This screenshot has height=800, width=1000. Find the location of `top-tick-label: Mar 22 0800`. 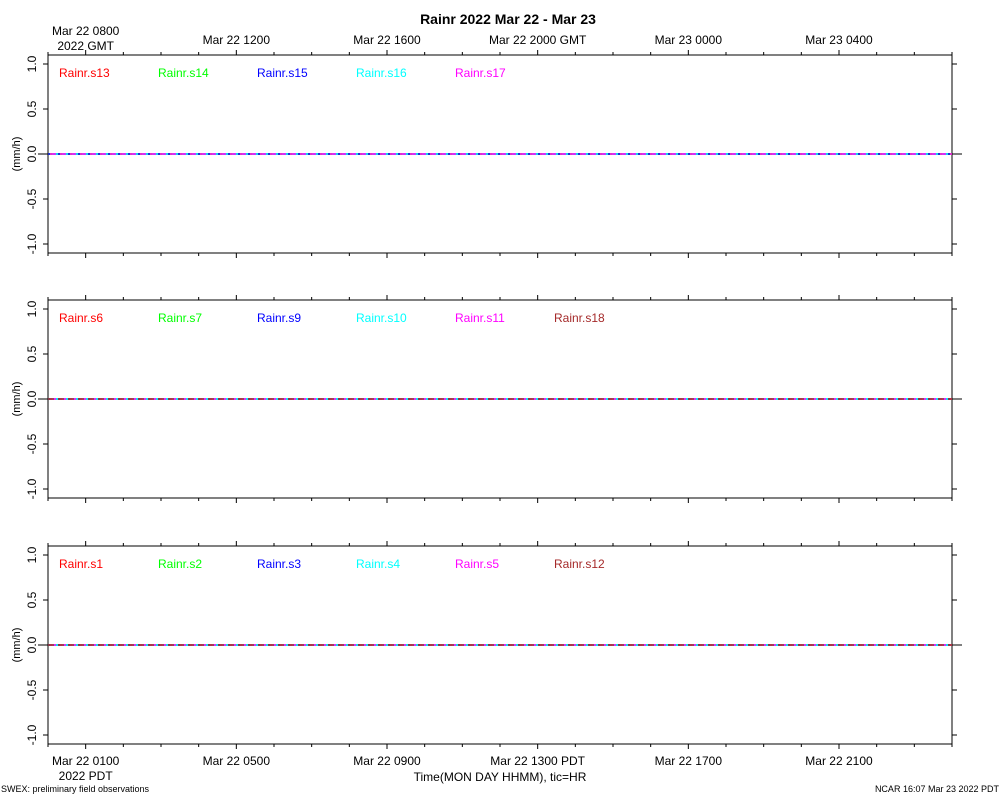

top-tick-label: Mar 22 0800 is located at coordinates (86, 31).